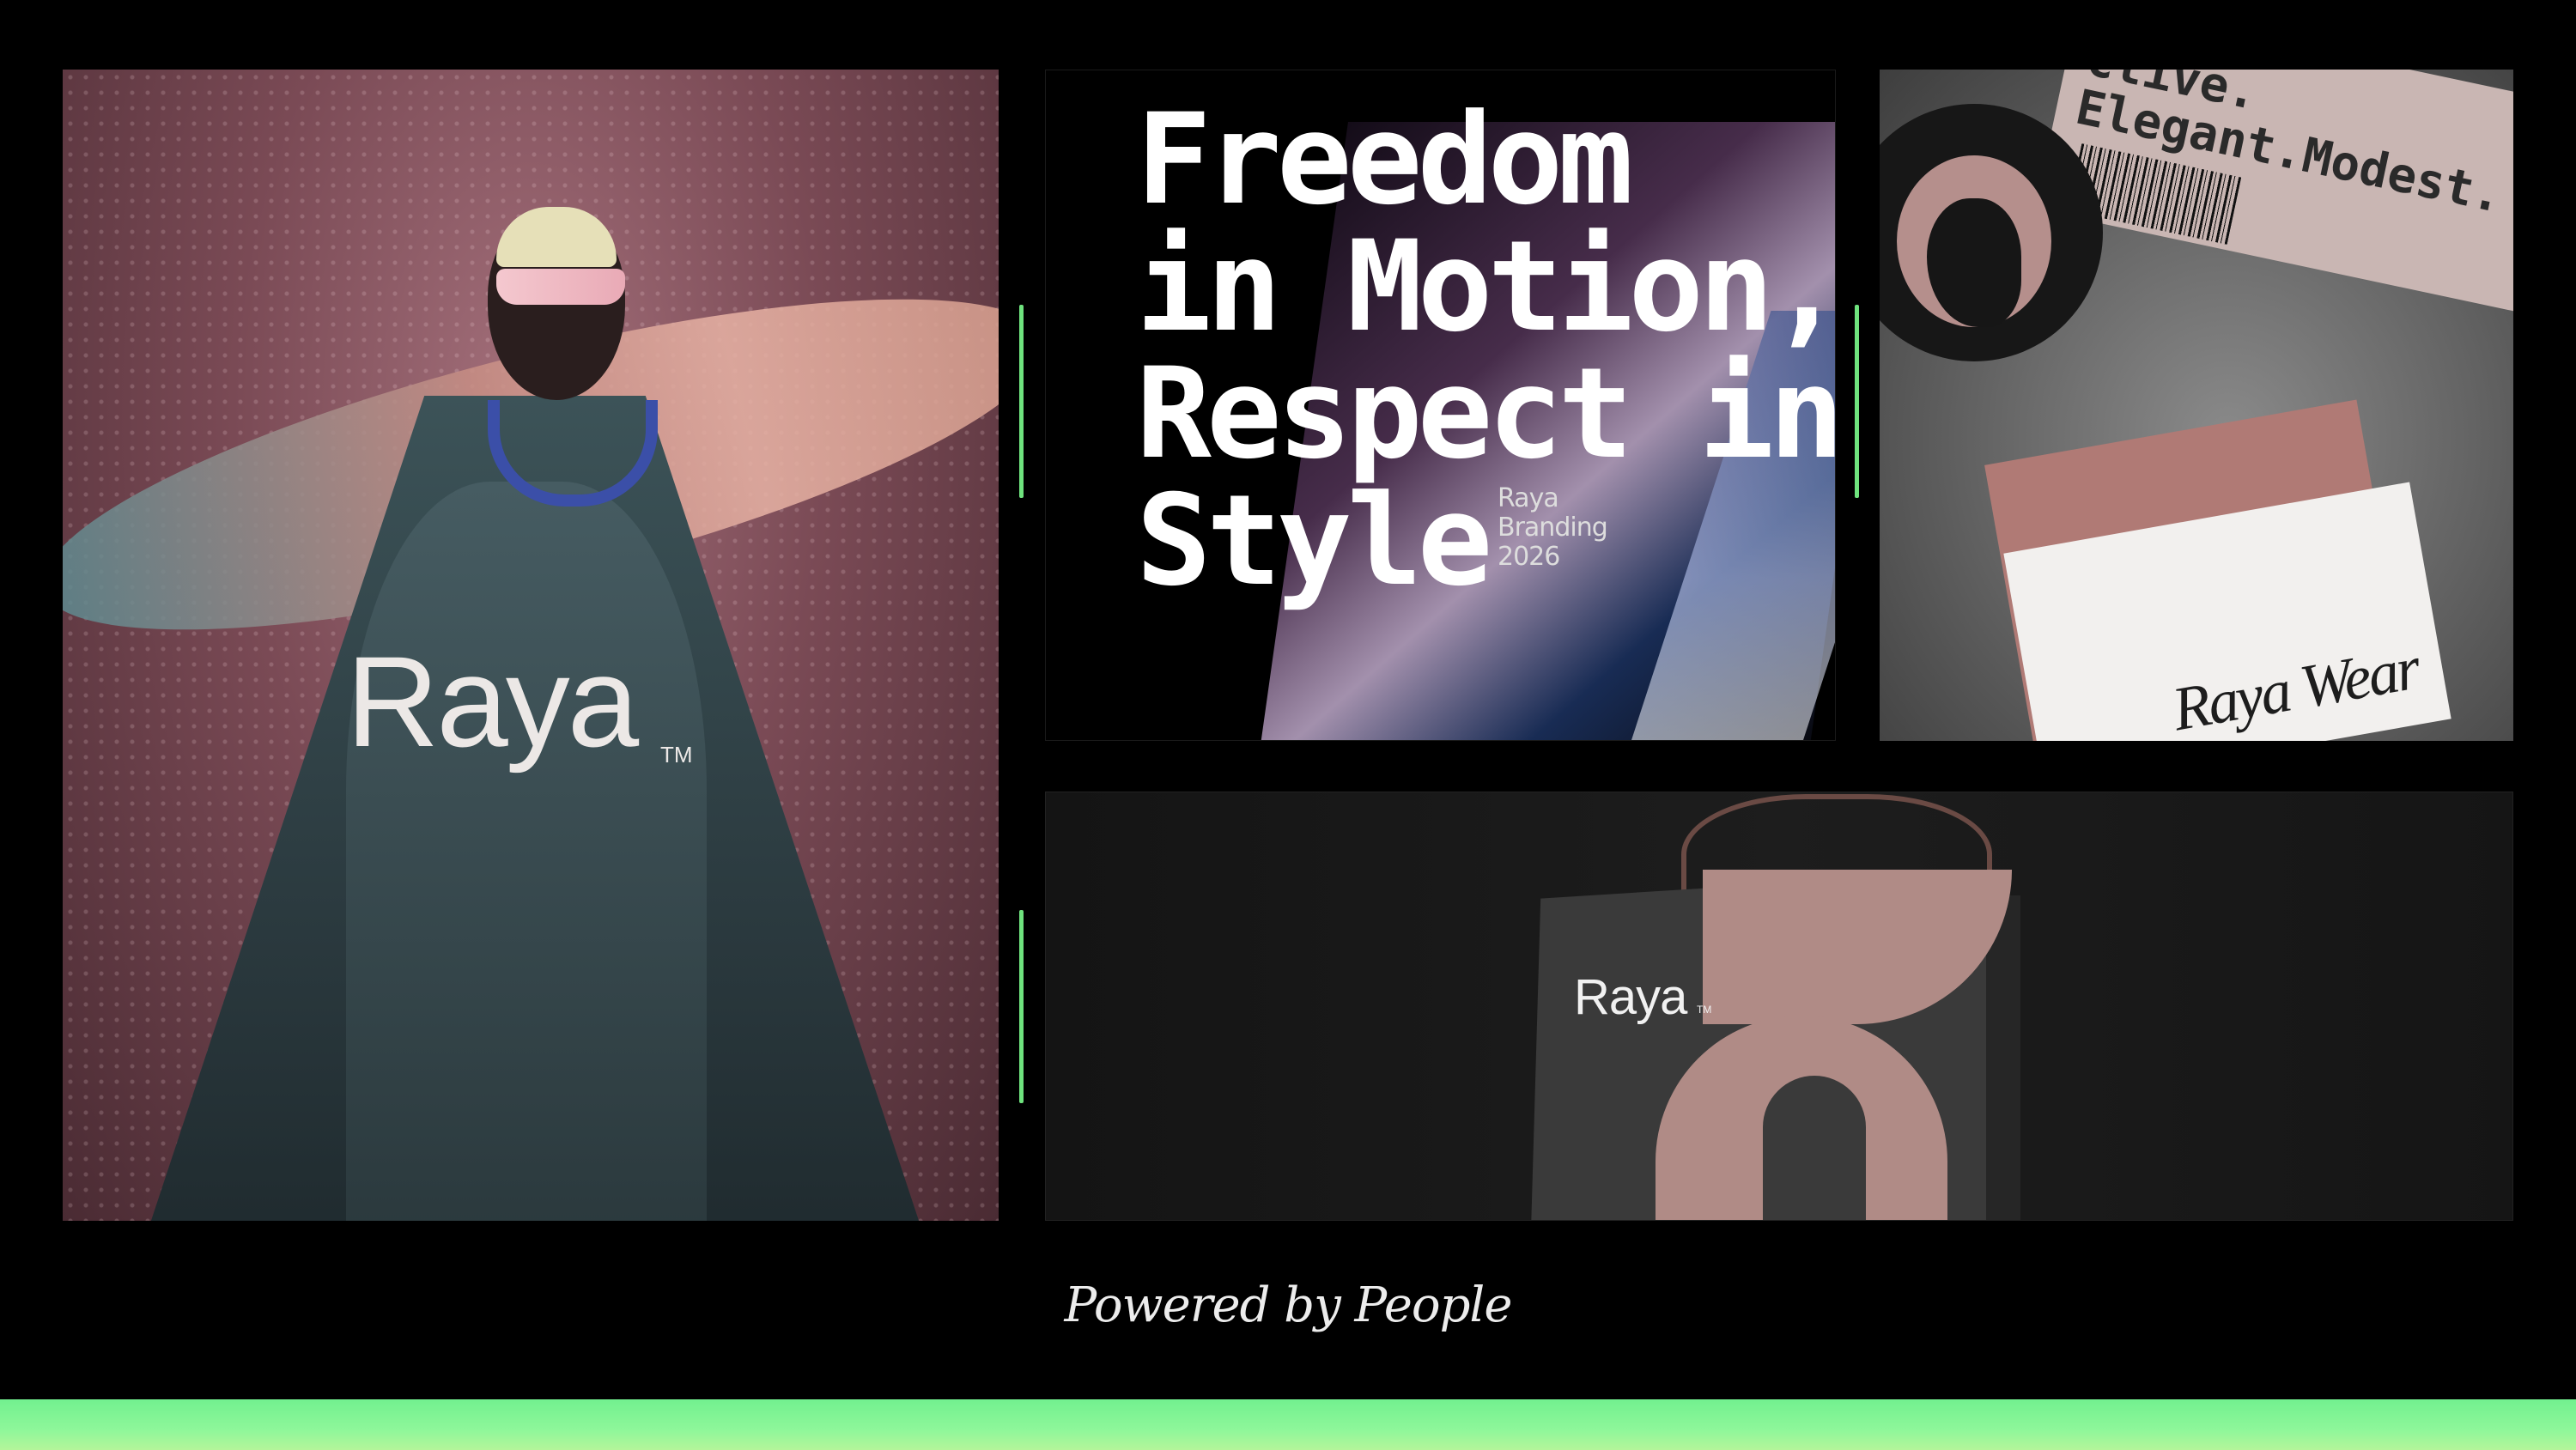  What do you see at coordinates (561, 287) in the screenshot?
I see `sunglasses` at bounding box center [561, 287].